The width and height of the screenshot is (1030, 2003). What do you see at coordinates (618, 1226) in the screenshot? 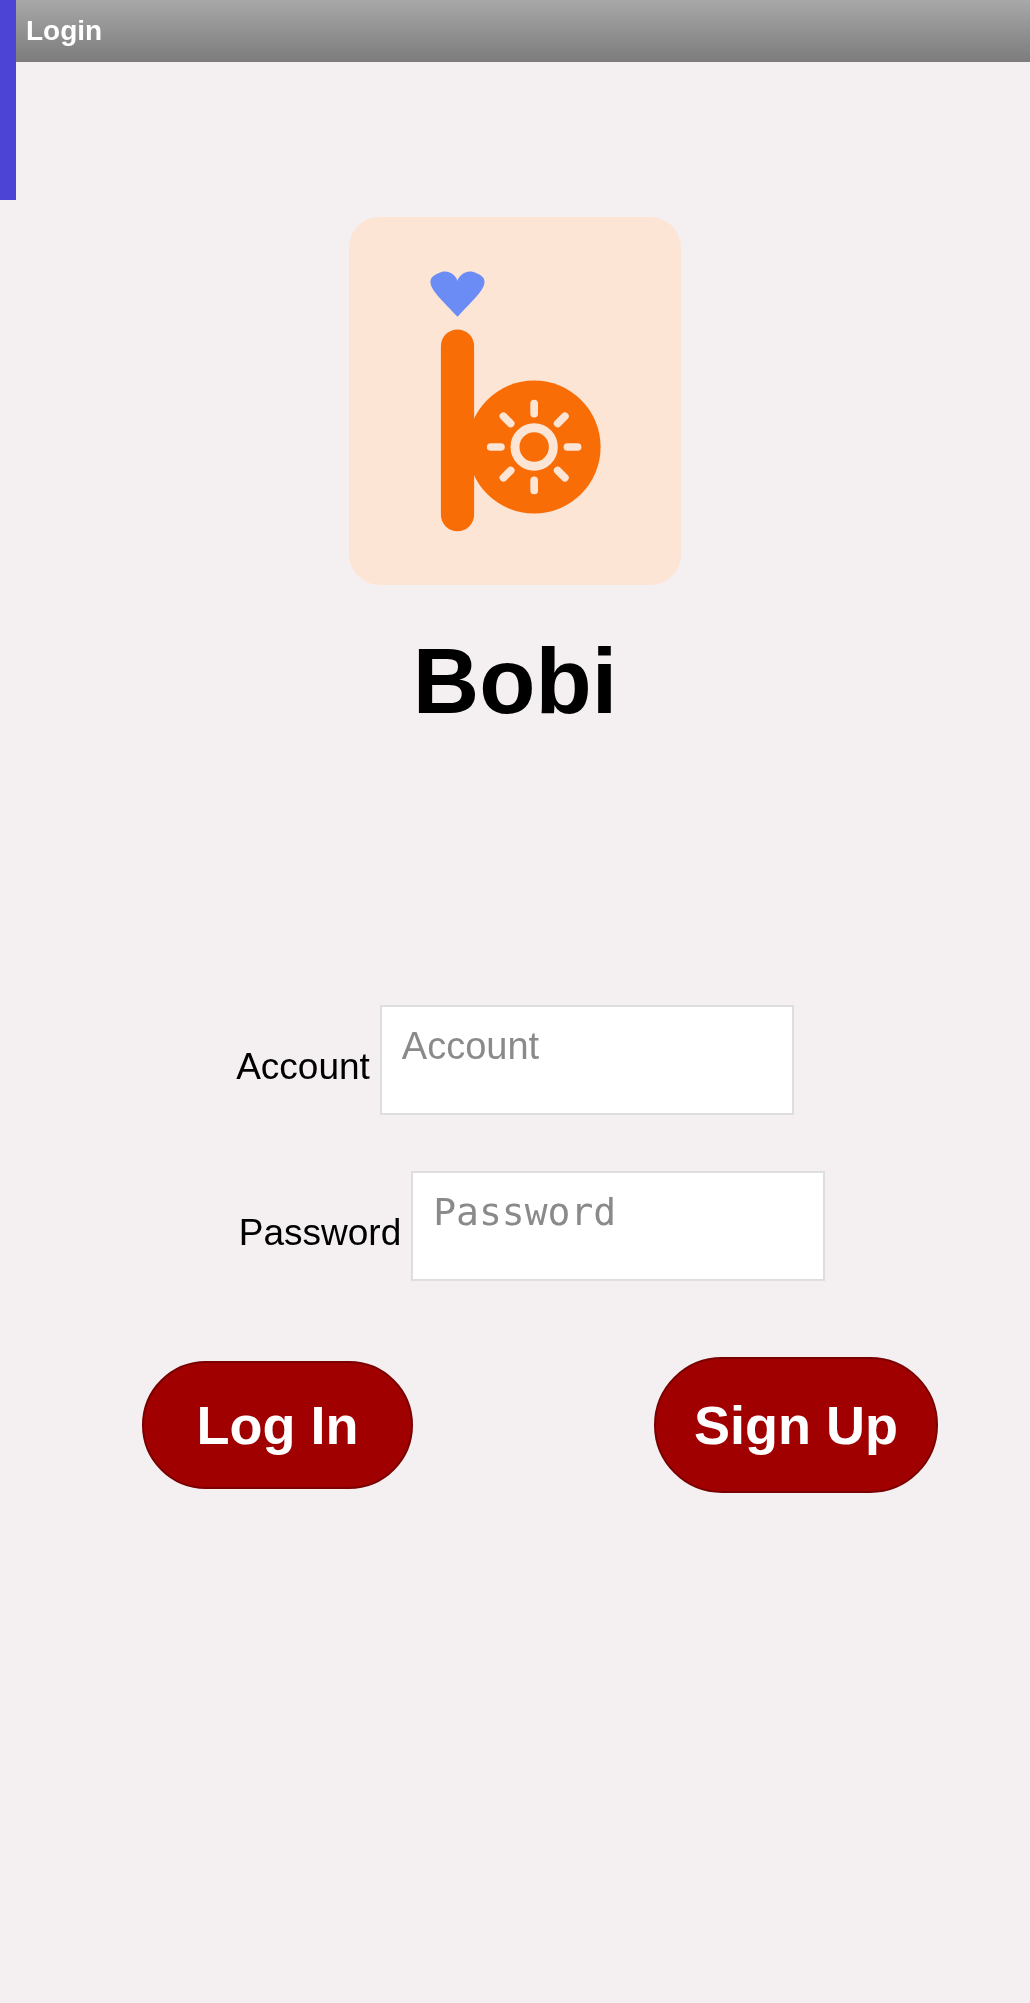
I see `input-field: Password` at bounding box center [618, 1226].